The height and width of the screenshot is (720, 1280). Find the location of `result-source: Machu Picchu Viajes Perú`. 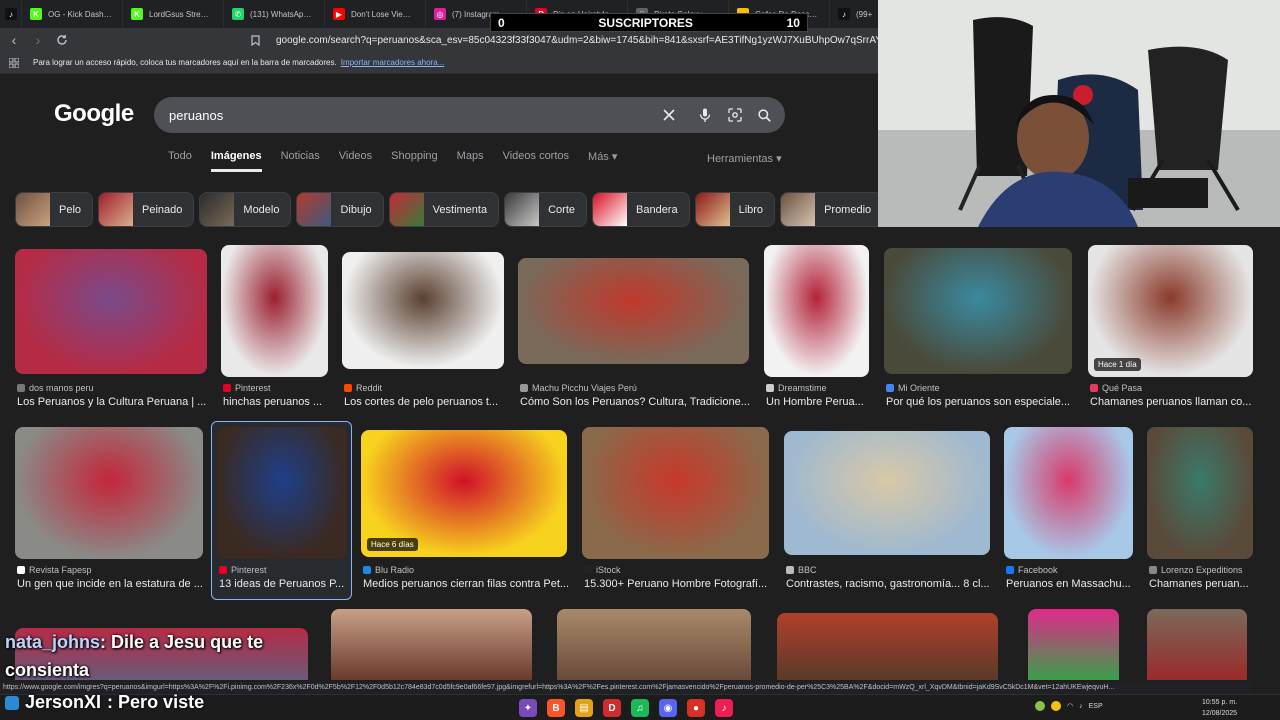

result-source: Machu Picchu Viajes Perú is located at coordinates (578, 388).